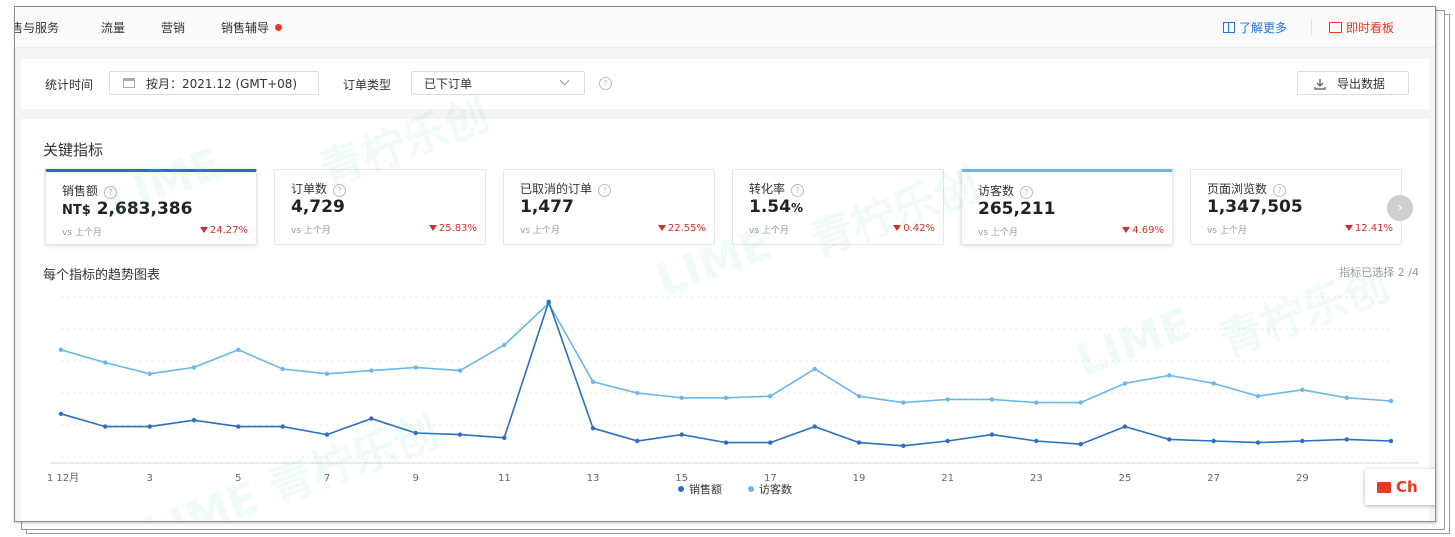 Image resolution: width=1455 pixels, height=537 pixels. Describe the element at coordinates (1335, 27) in the screenshot. I see `dashboard-icon` at that location.